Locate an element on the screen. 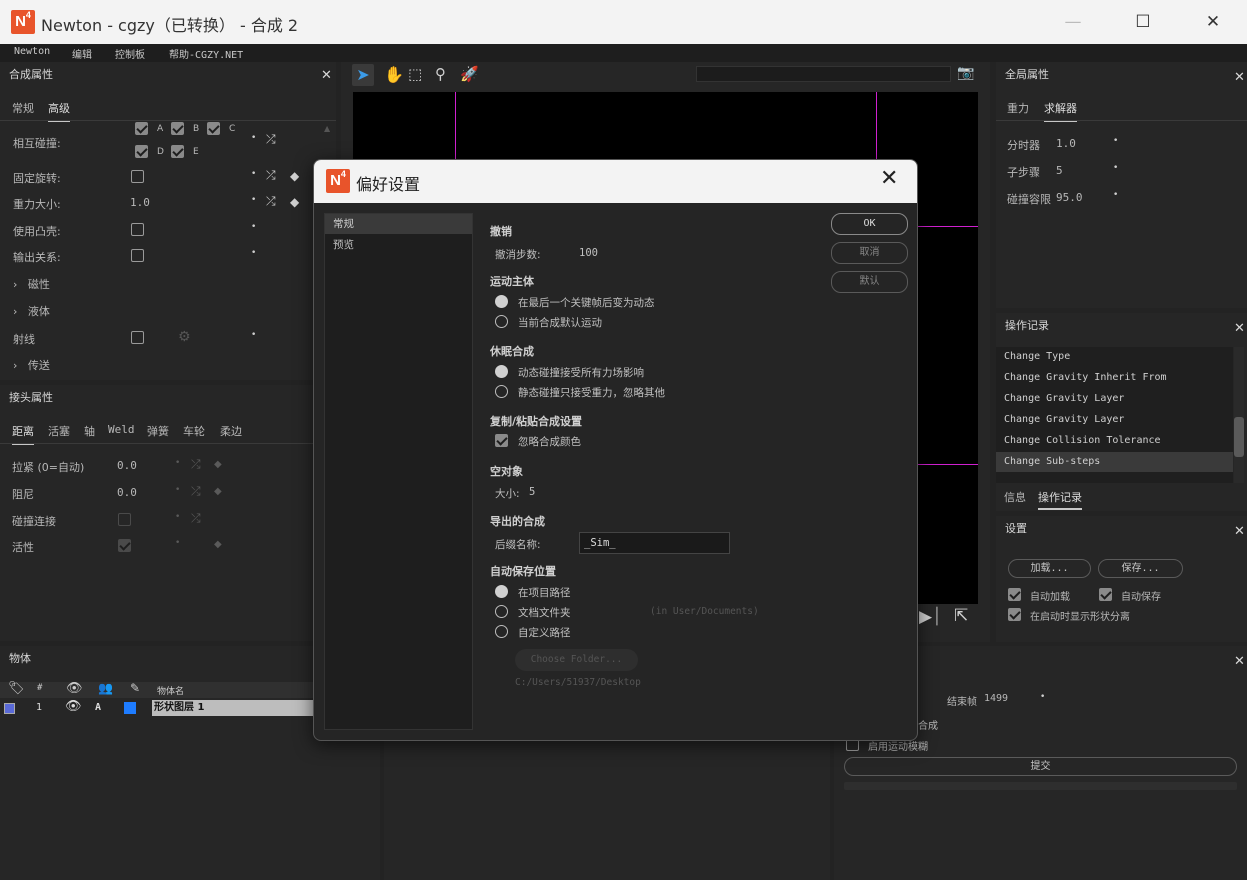  fixed-rotation-checkbox is located at coordinates (137, 176).